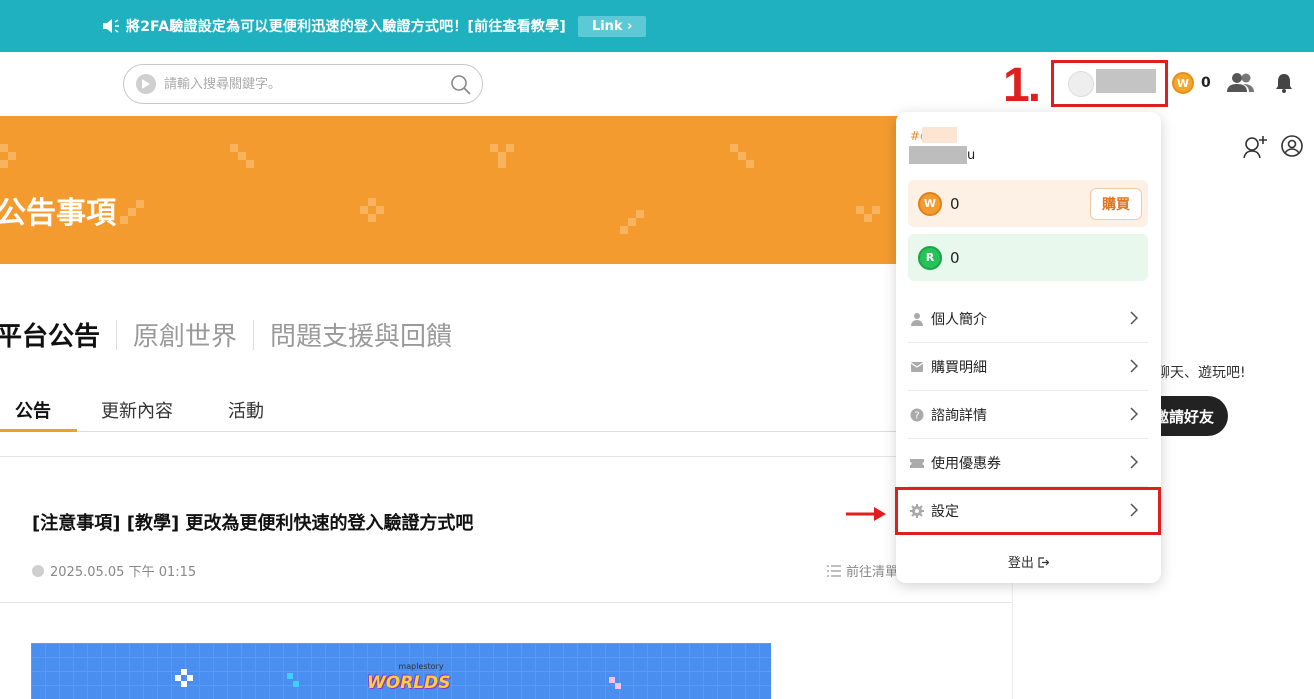  Describe the element at coordinates (1126, 81) in the screenshot. I see `username-redacted` at that location.